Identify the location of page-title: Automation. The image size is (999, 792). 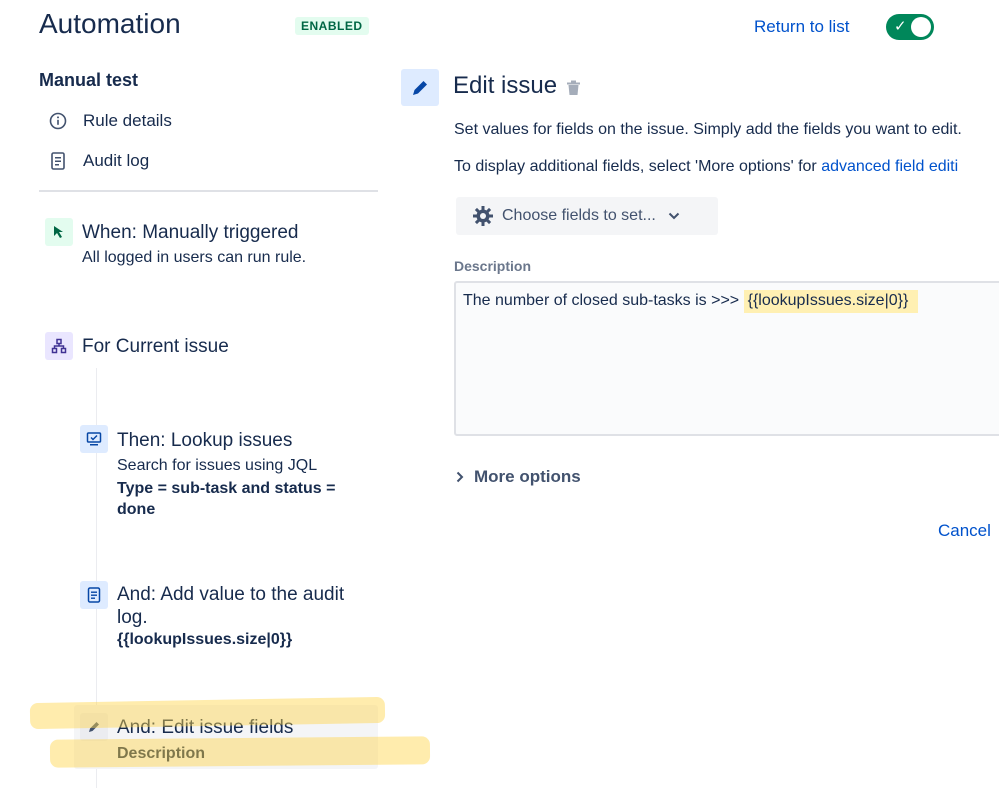
(110, 23).